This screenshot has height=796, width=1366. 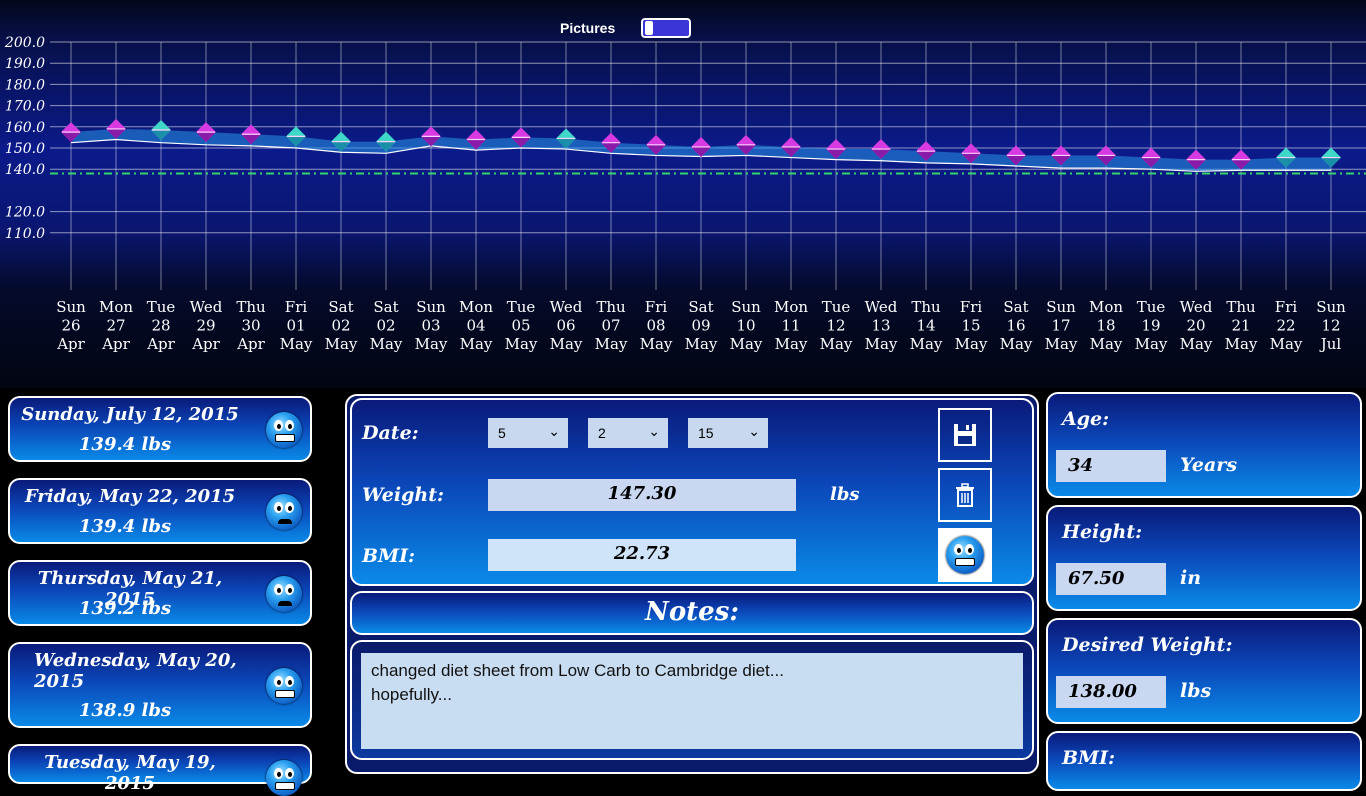 What do you see at coordinates (610, 326) in the screenshot?
I see `x-tick-label: 07` at bounding box center [610, 326].